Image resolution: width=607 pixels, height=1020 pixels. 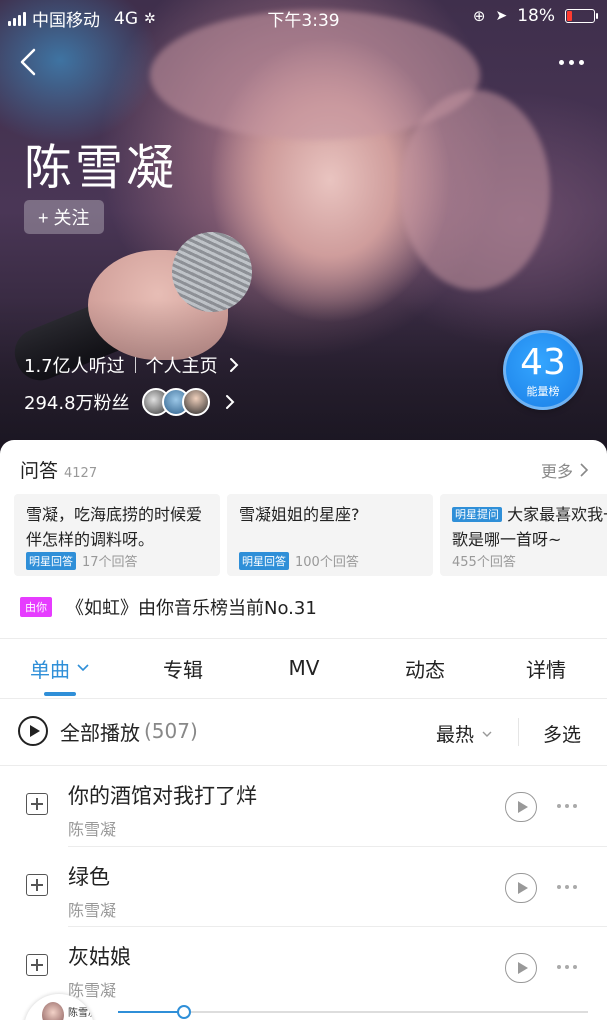 What do you see at coordinates (353, 1012) in the screenshot?
I see `playback-progress-bar` at bounding box center [353, 1012].